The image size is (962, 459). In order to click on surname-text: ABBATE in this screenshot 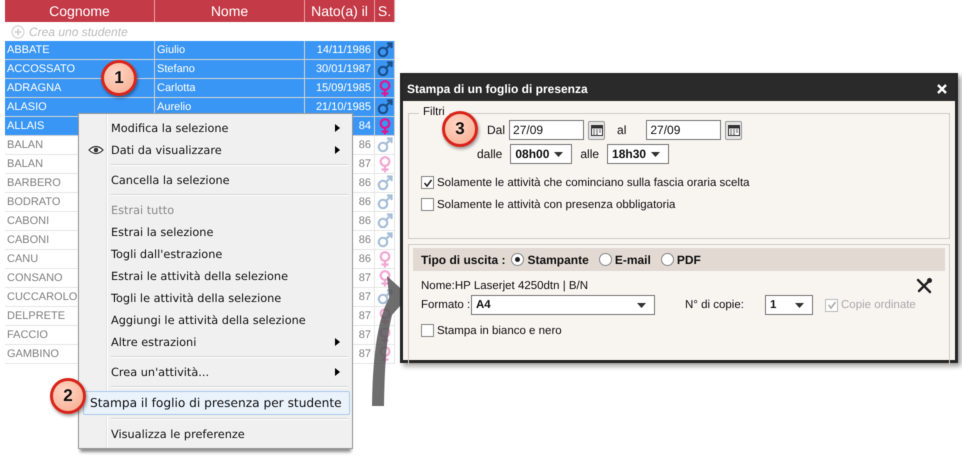, I will do `click(28, 50)`.